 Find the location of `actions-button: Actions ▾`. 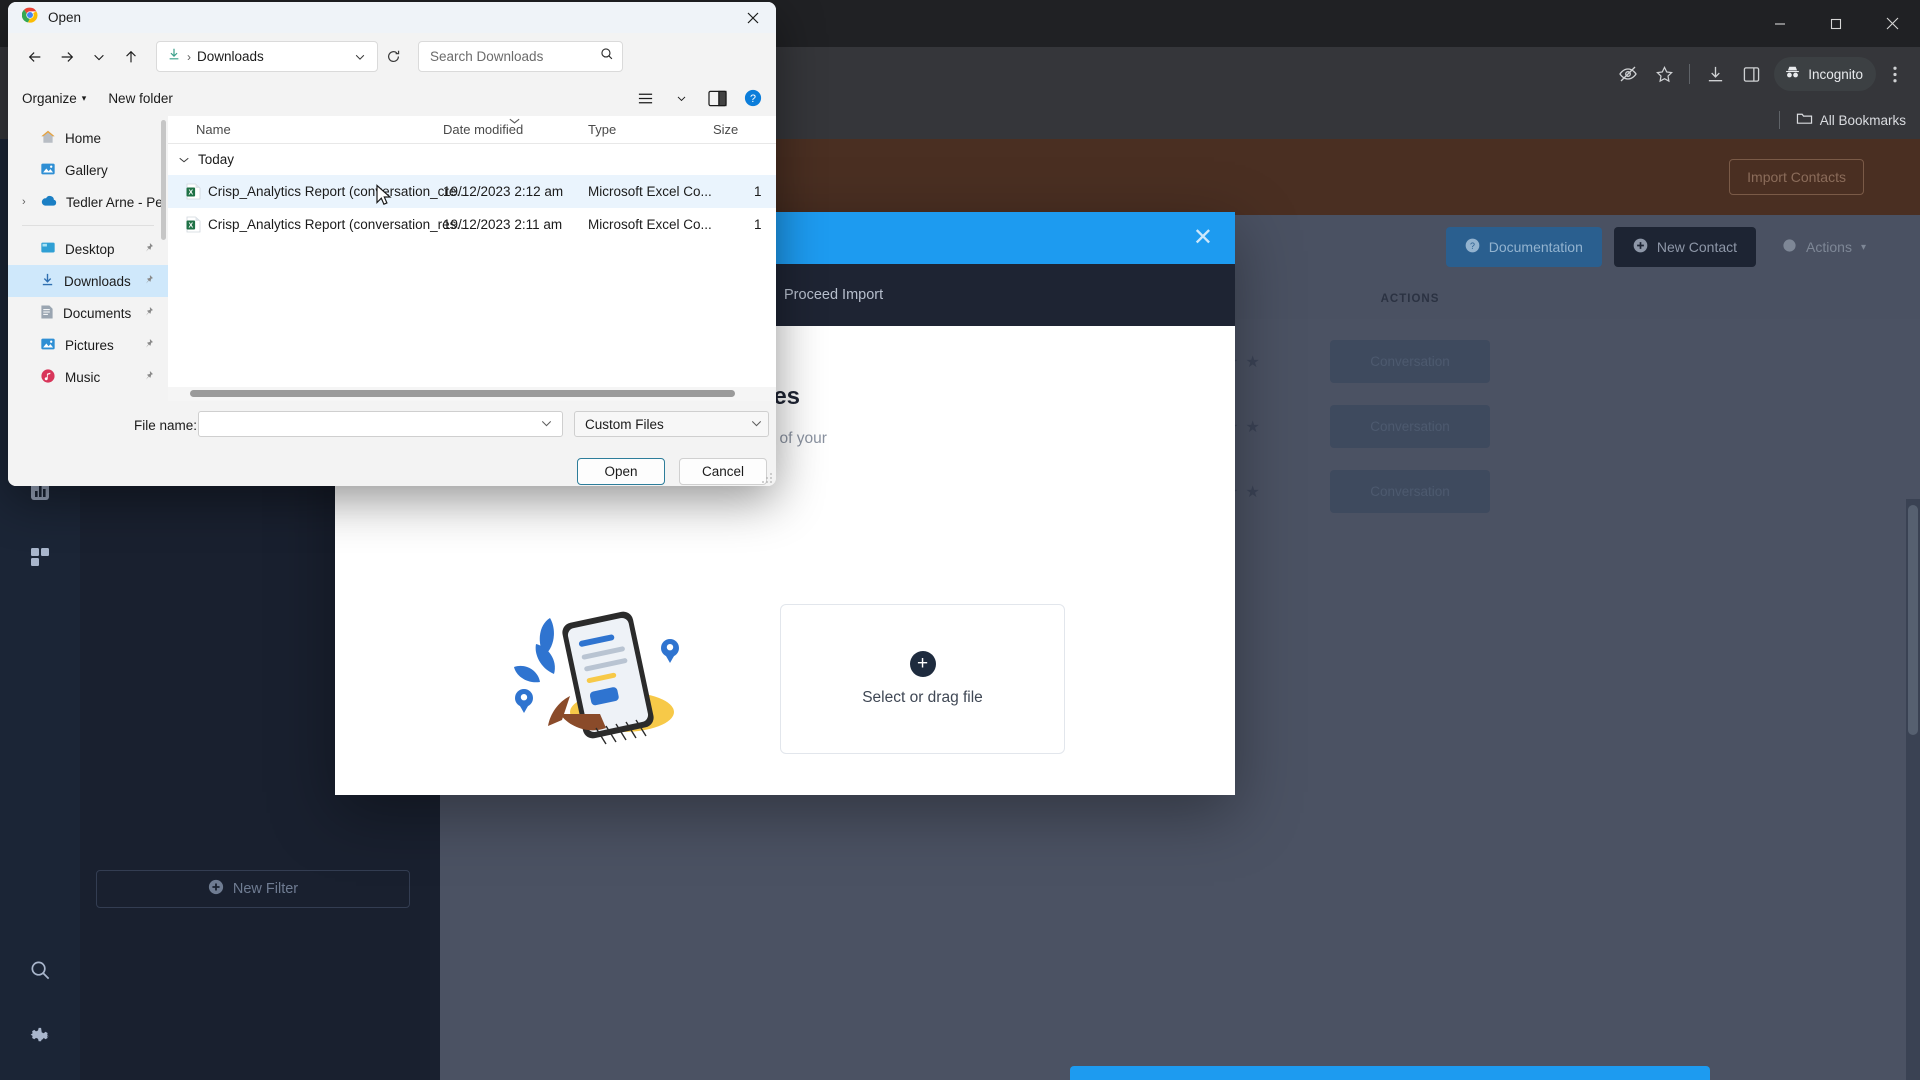

actions-button: Actions ▾ is located at coordinates (1824, 247).